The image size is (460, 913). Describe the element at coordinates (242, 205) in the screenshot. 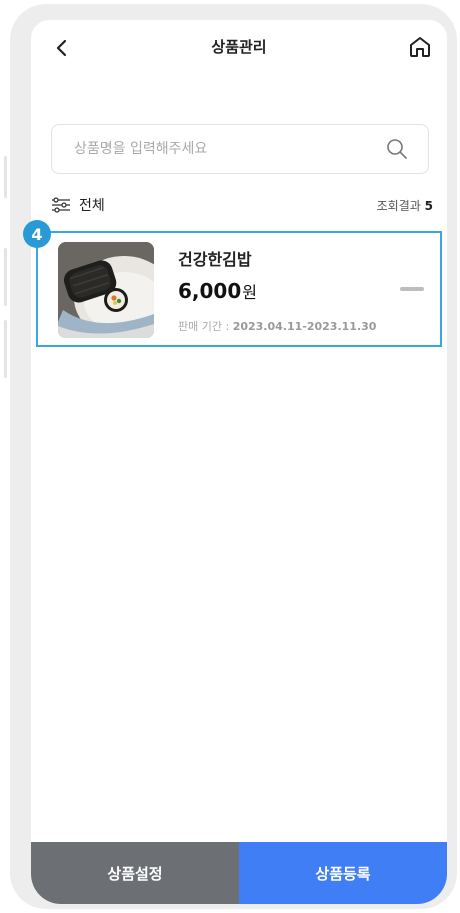

I see `filter-row: 전체 조회결과 5` at that location.